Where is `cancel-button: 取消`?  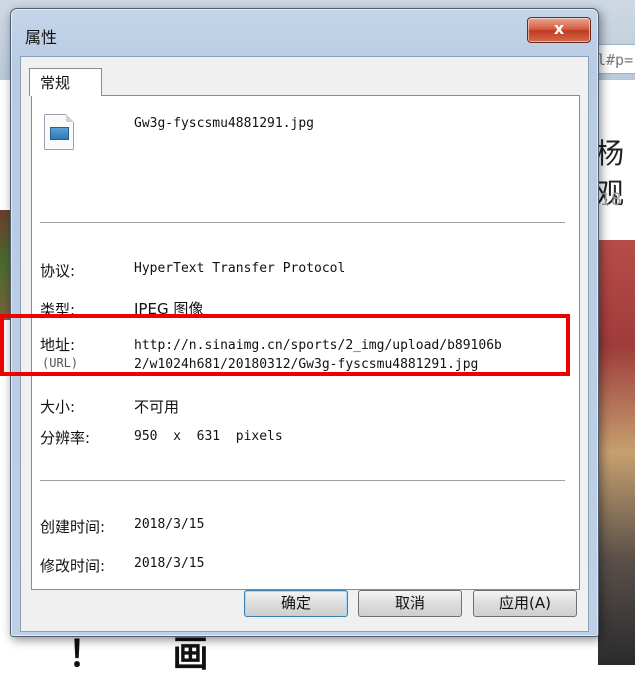
cancel-button: 取消 is located at coordinates (410, 603).